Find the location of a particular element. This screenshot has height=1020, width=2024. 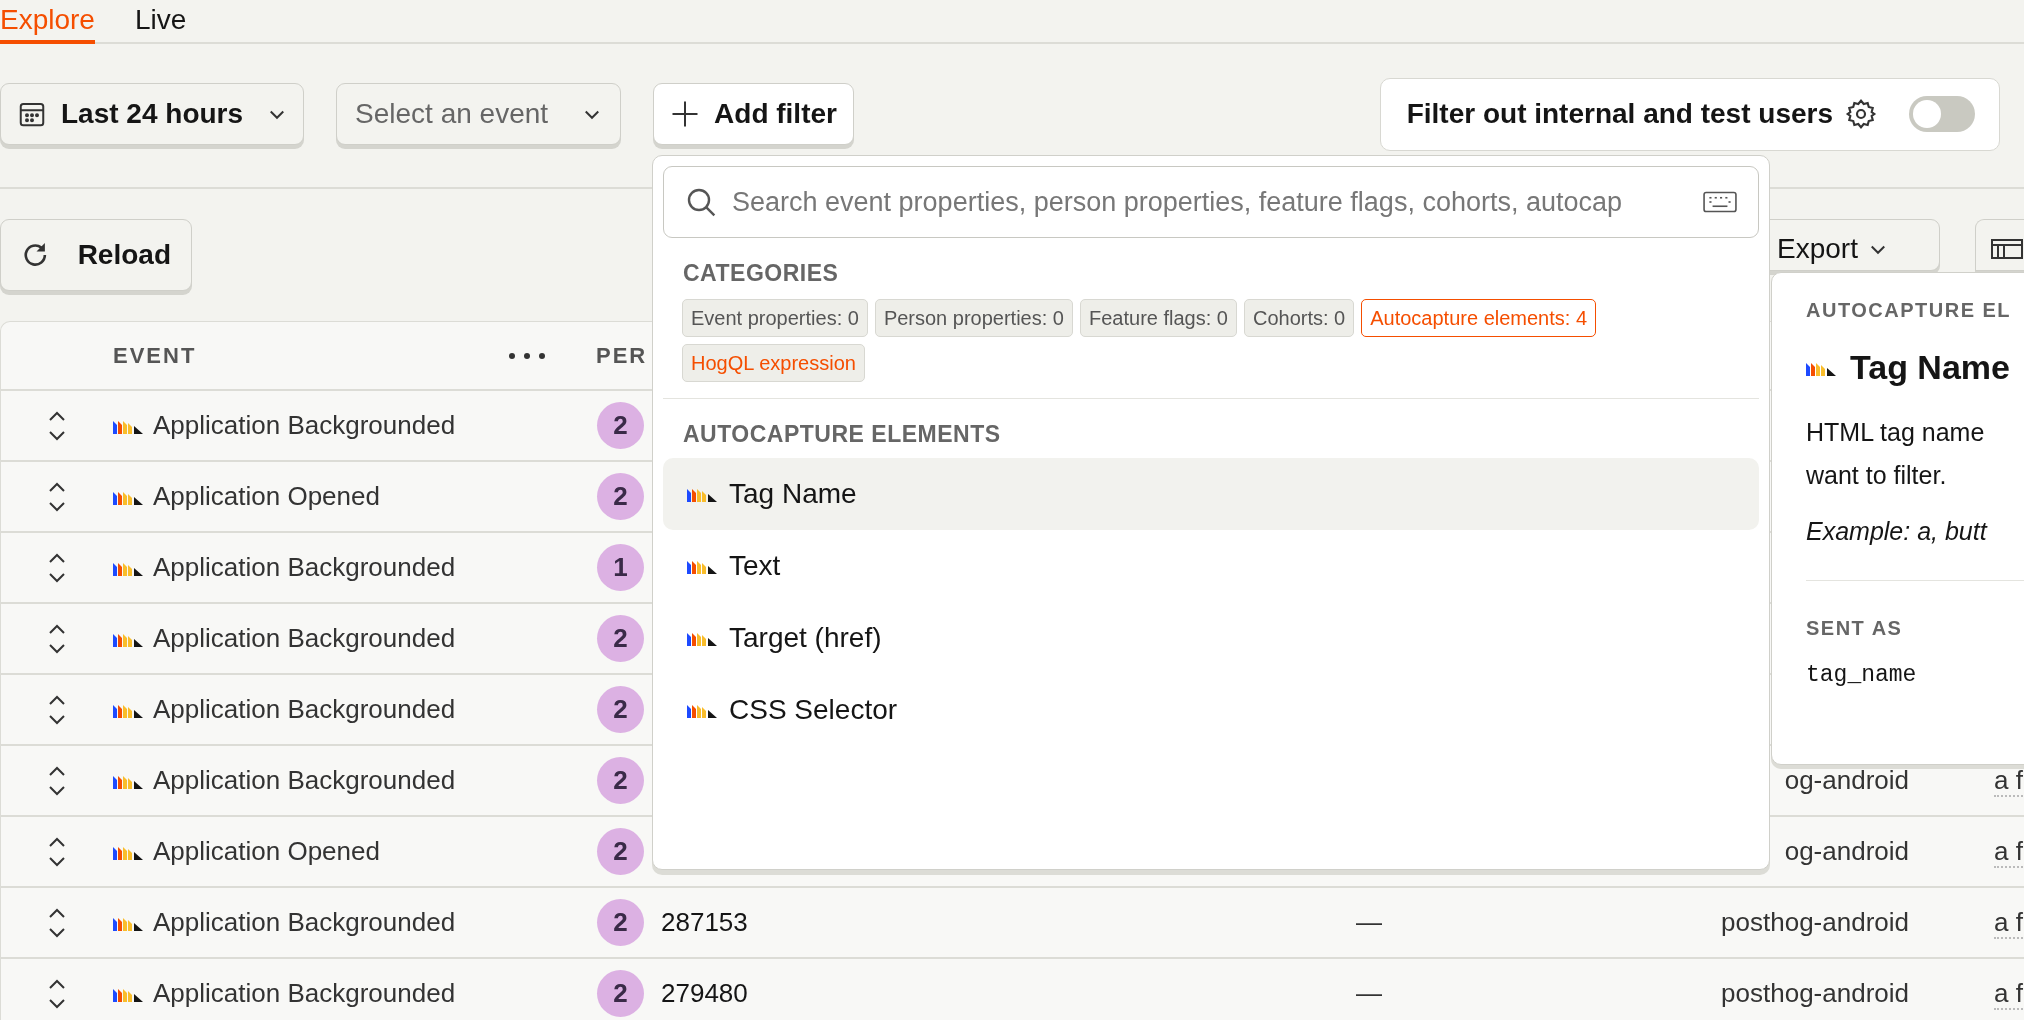

tab: Live is located at coordinates (181, 24).